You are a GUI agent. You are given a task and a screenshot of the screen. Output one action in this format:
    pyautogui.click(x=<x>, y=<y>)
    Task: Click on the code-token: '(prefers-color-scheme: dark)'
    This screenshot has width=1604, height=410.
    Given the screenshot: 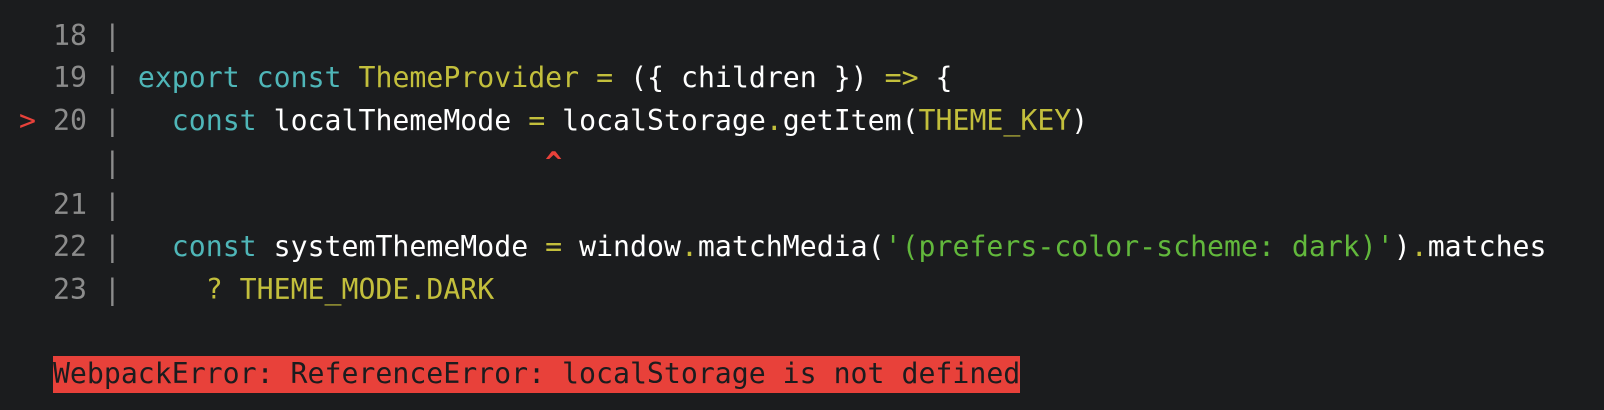 What is the action you would take?
    pyautogui.click(x=1139, y=247)
    